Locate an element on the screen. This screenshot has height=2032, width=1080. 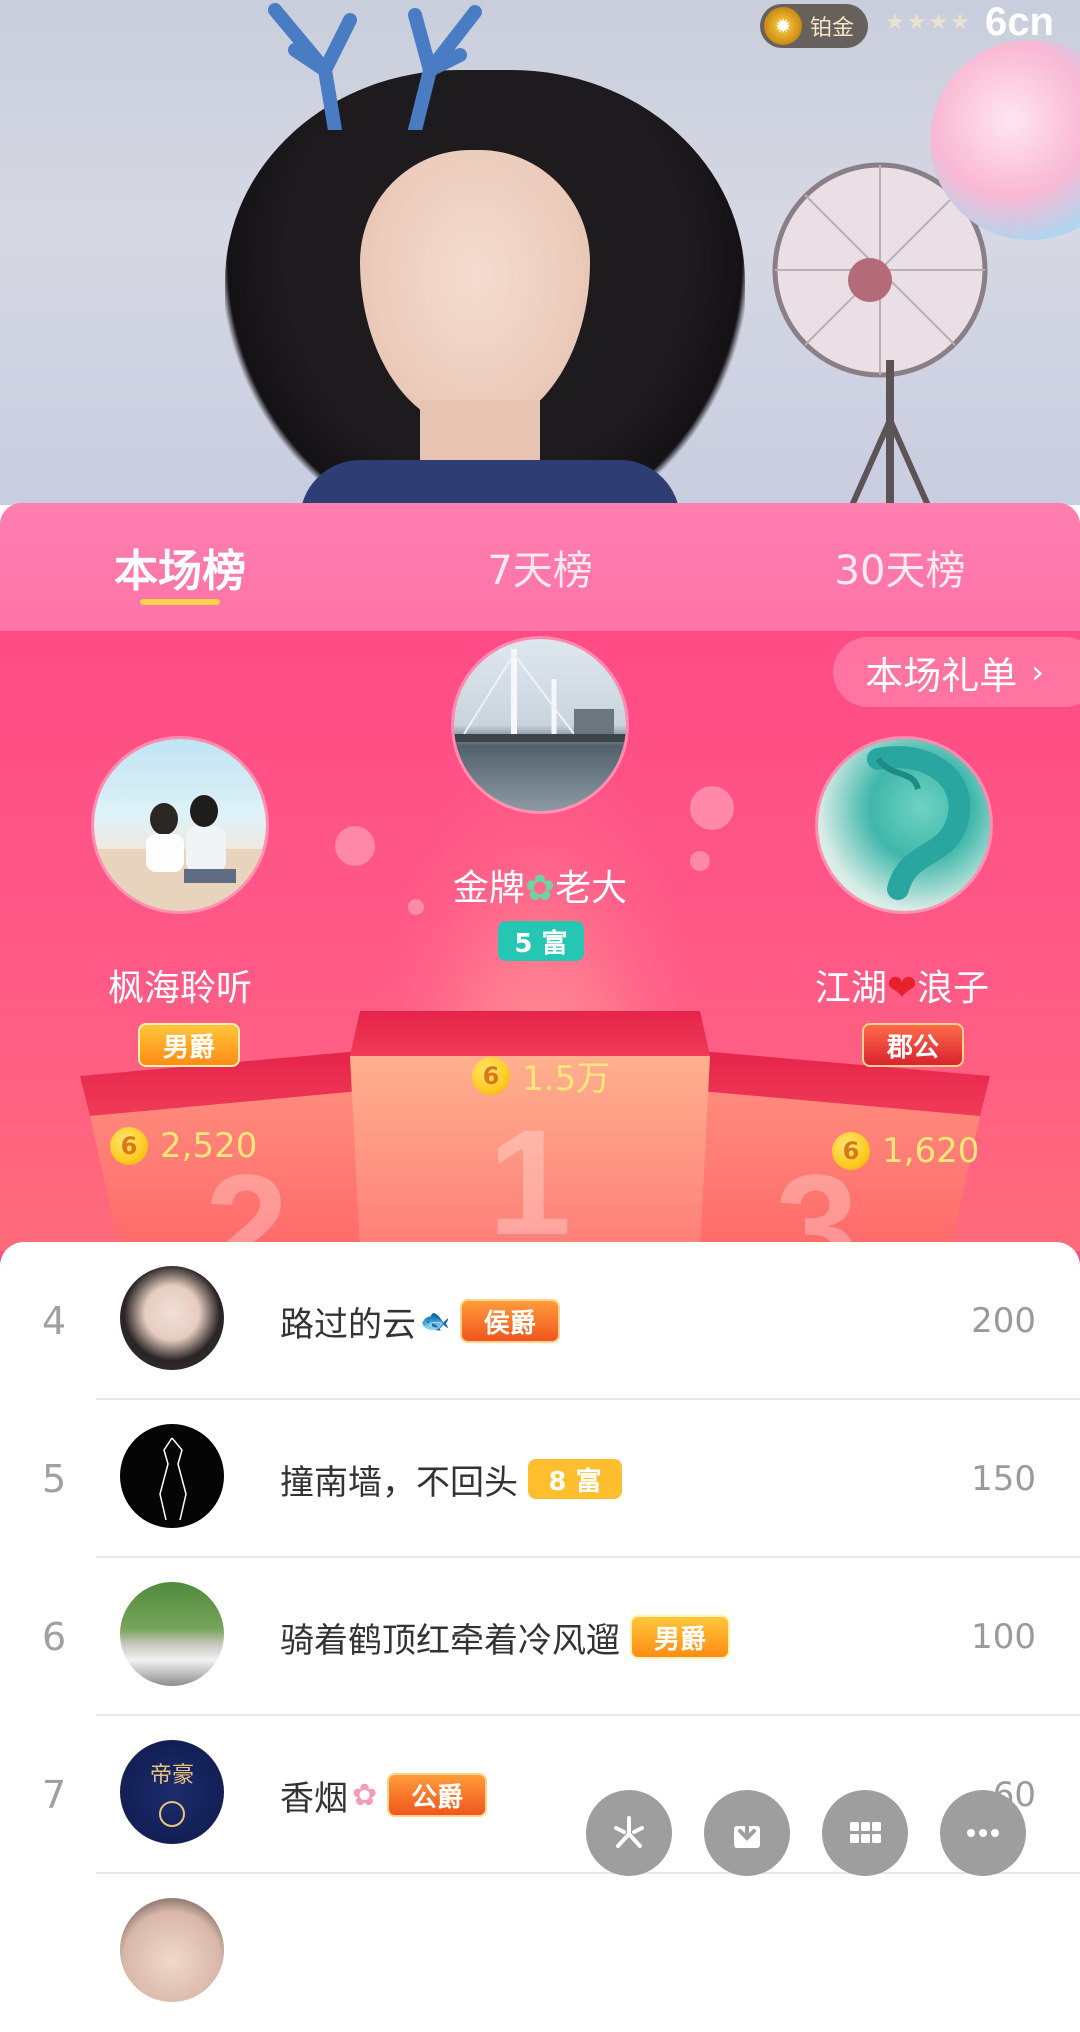
gift-list-button: 本场礼单 › is located at coordinates (956, 672).